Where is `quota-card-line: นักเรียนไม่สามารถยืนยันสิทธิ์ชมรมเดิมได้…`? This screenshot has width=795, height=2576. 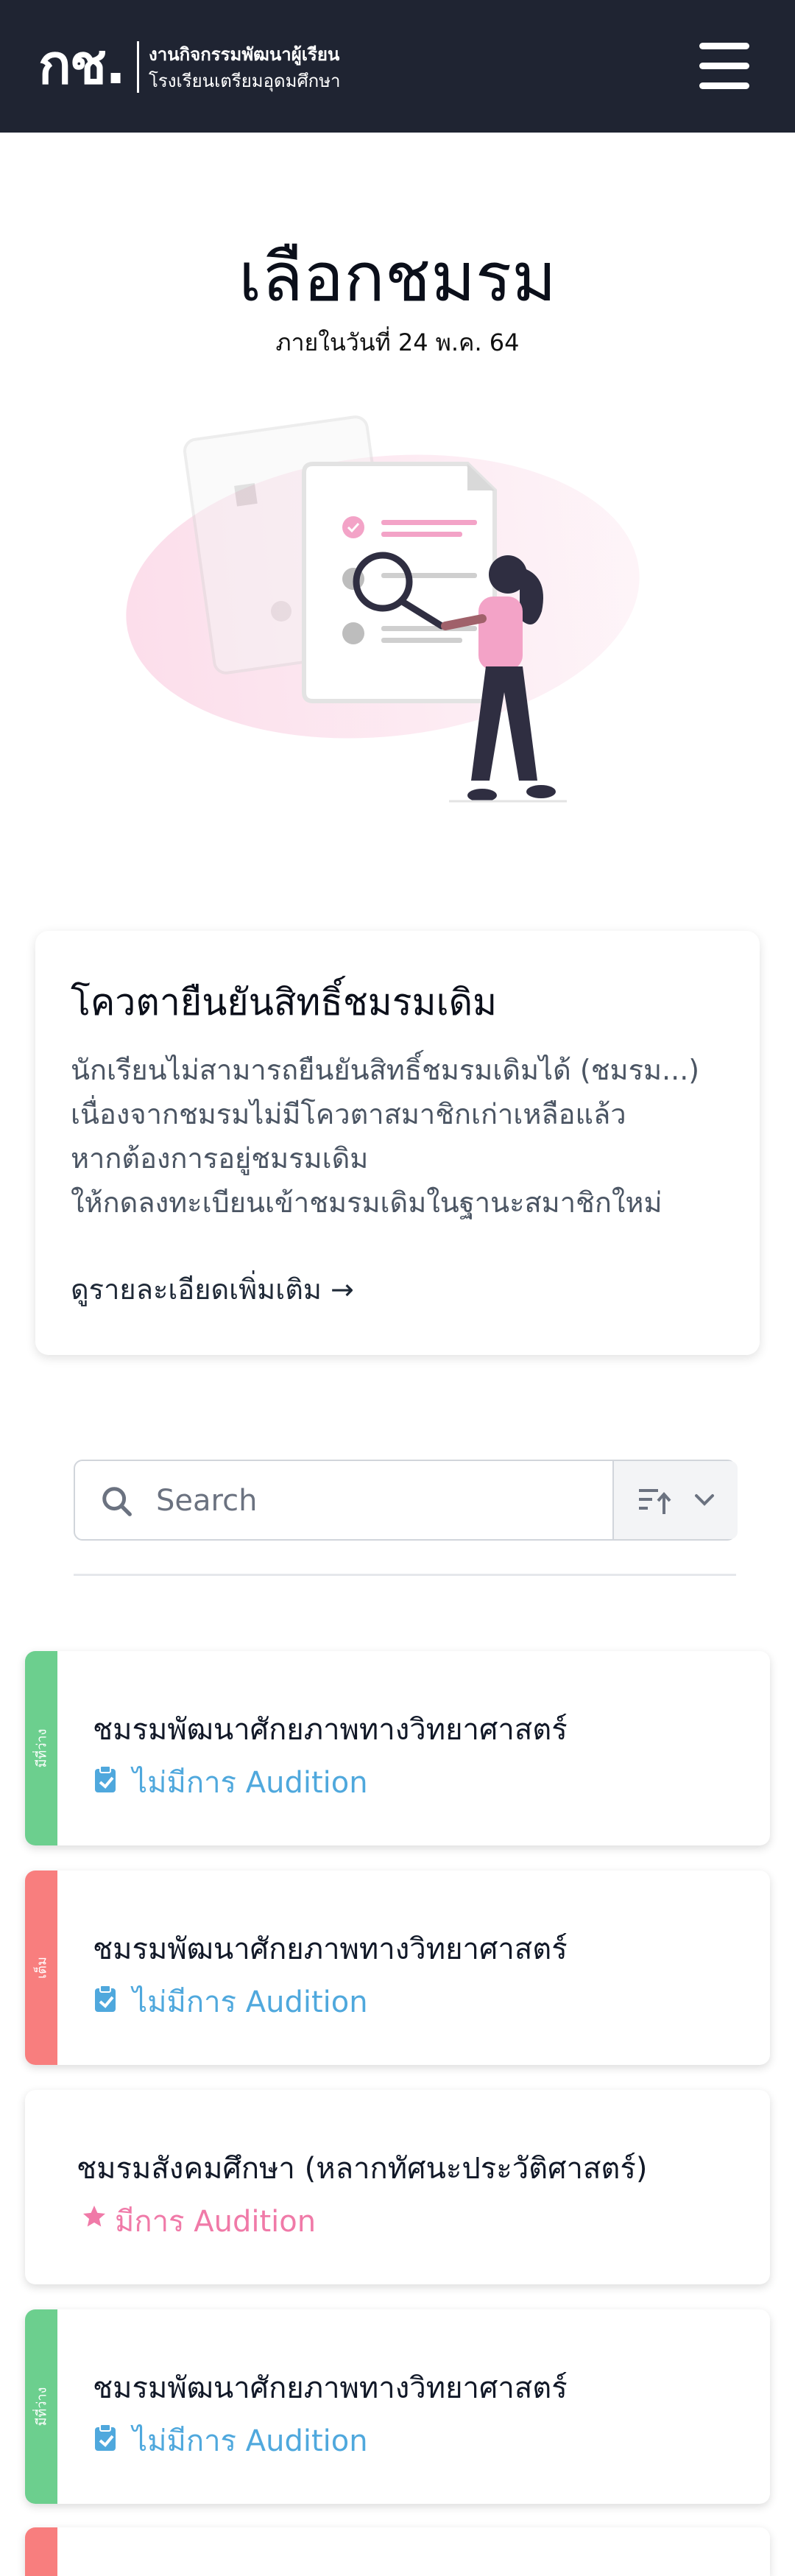 quota-card-line: นักเรียนไม่สามารถยืนยันสิทธิ์ชมรมเดิมได้… is located at coordinates (386, 1070).